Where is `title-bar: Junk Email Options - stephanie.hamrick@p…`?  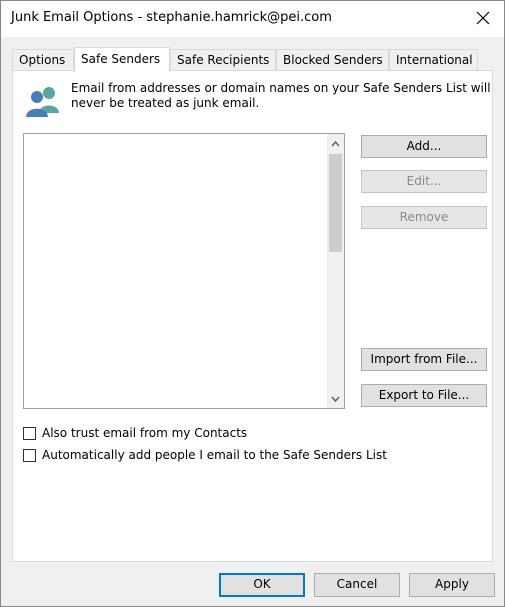 title-bar: Junk Email Options - stephanie.hamrick@p… is located at coordinates (252, 19).